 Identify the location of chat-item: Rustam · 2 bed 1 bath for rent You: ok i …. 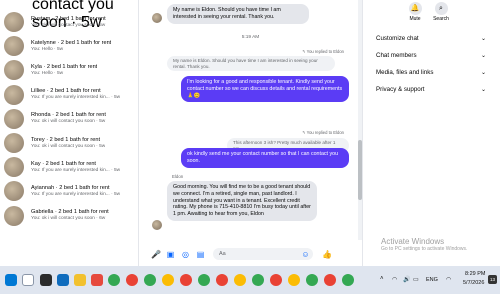
(69, 22).